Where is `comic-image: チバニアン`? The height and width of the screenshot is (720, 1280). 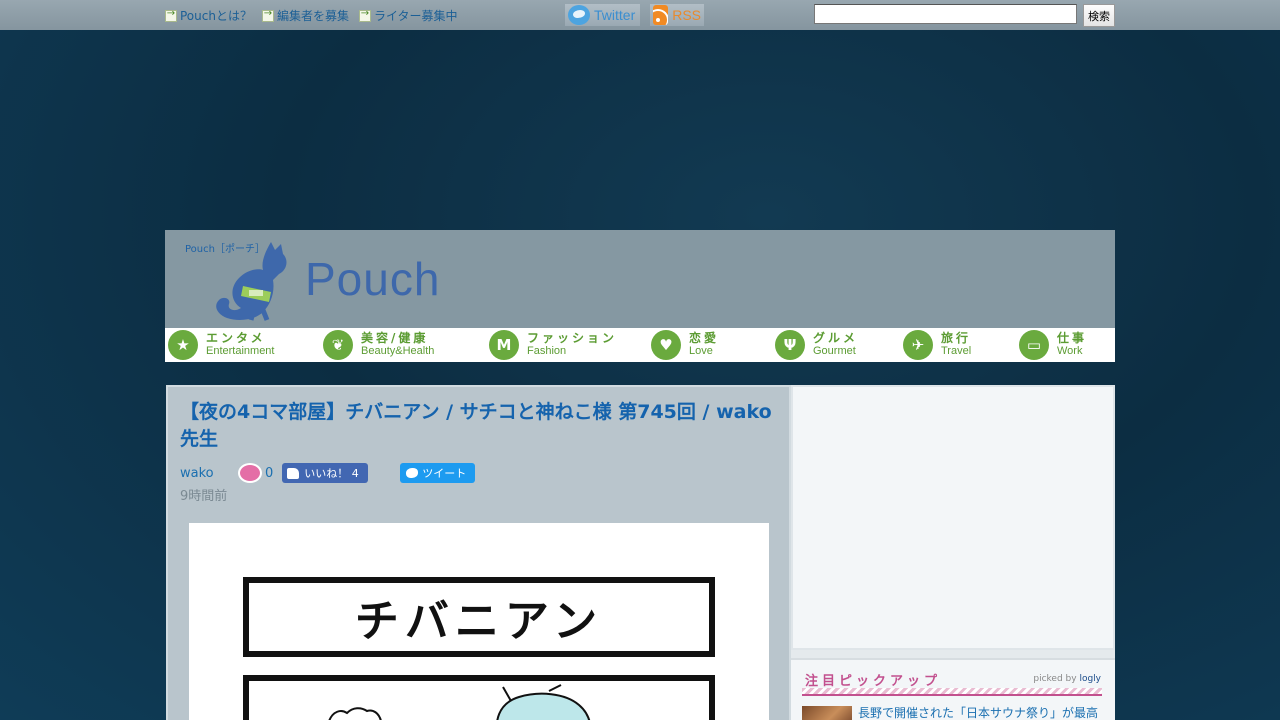 comic-image: チバニアン is located at coordinates (479, 621).